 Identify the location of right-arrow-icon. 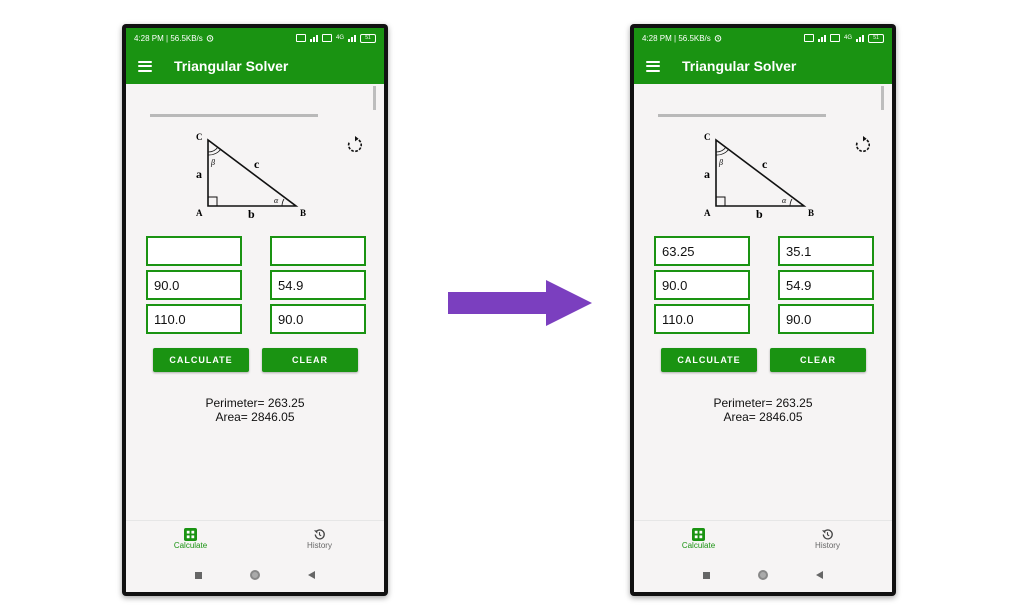
(520, 303).